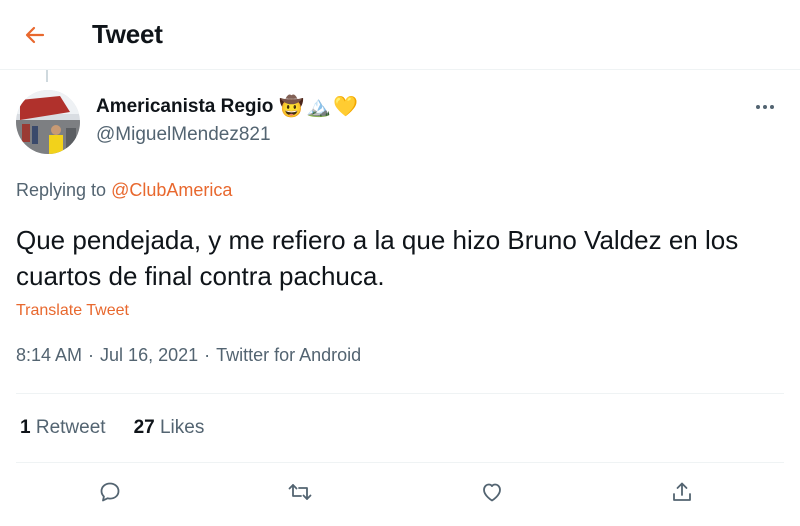 The width and height of the screenshot is (800, 526). I want to click on retweets-count: 1, so click(25, 427).